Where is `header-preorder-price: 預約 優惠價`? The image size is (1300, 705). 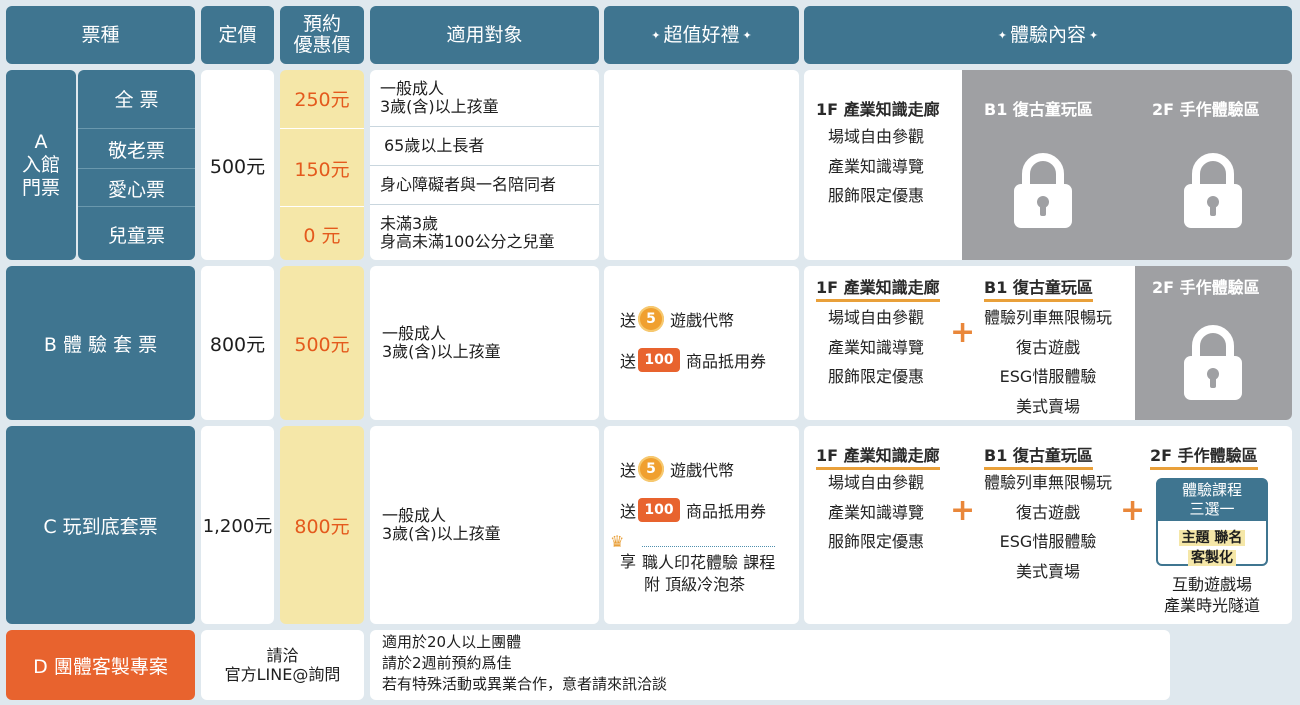
header-preorder-price: 預約 優惠價 is located at coordinates (322, 35).